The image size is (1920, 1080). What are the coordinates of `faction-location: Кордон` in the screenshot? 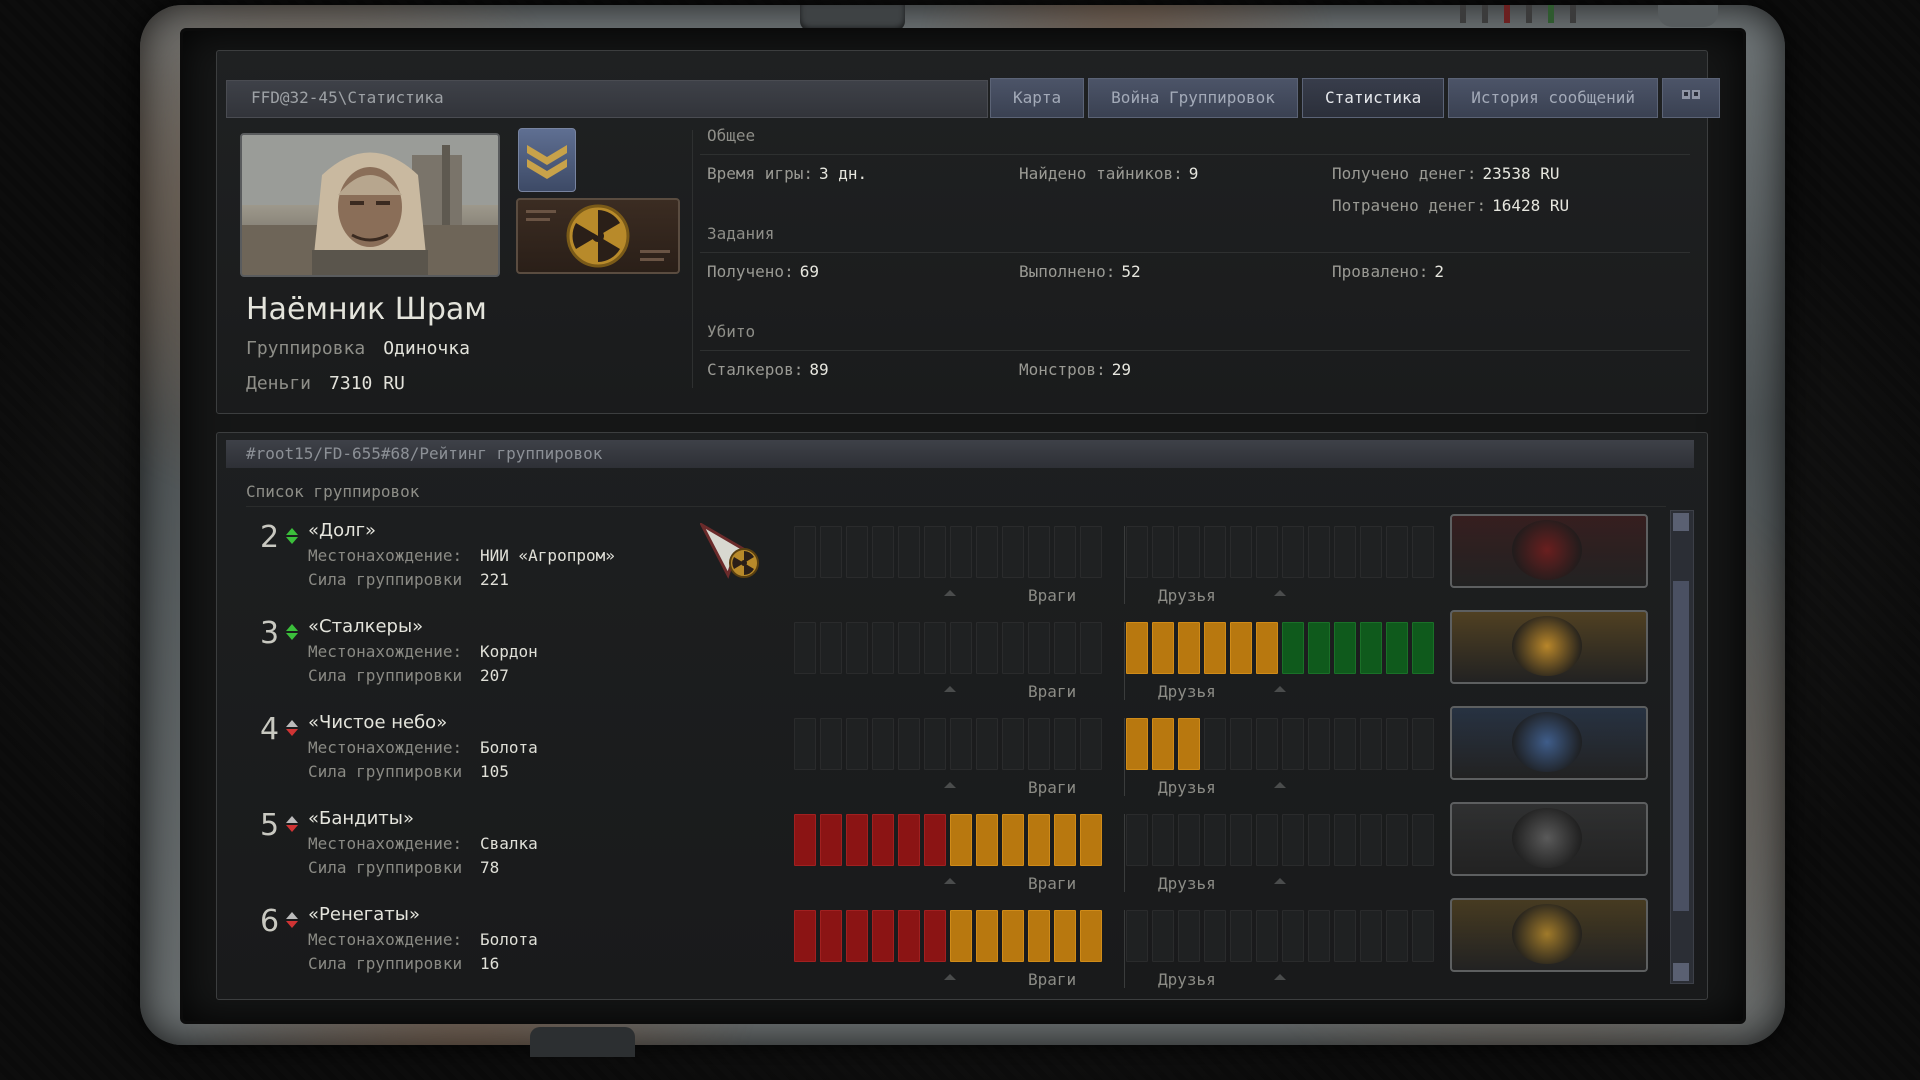 It's located at (509, 651).